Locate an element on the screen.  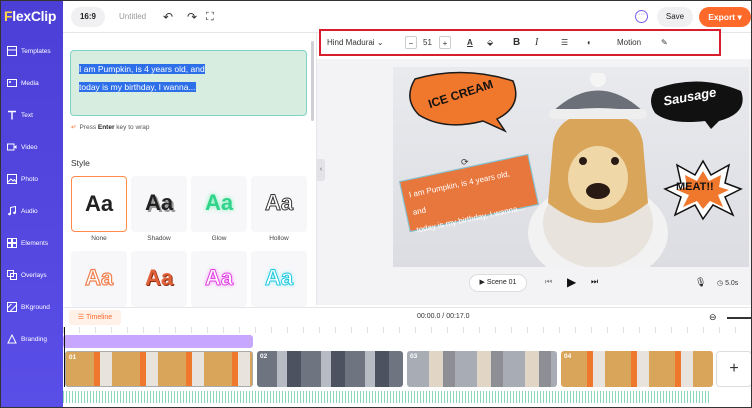
sidebar-item-background: BKground is located at coordinates (32, 308).